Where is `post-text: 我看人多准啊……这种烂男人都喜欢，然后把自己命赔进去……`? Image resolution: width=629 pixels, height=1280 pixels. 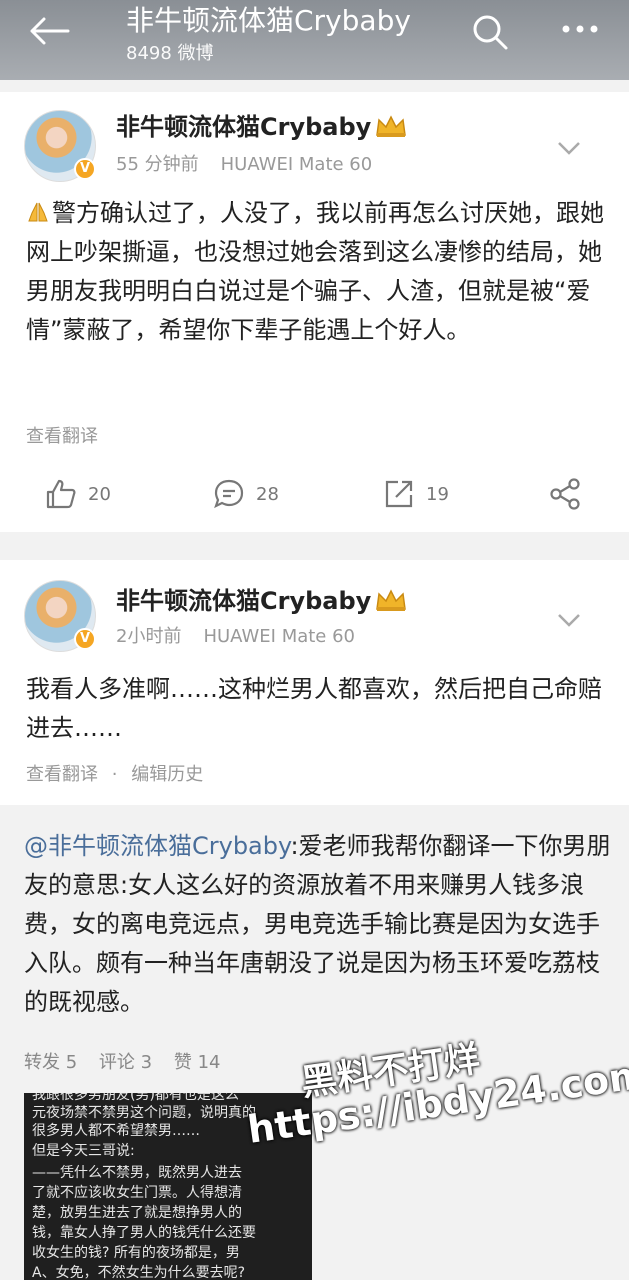 post-text: 我看人多准啊……这种烂男人都喜欢，然后把自己命赔进去…… is located at coordinates (314, 708).